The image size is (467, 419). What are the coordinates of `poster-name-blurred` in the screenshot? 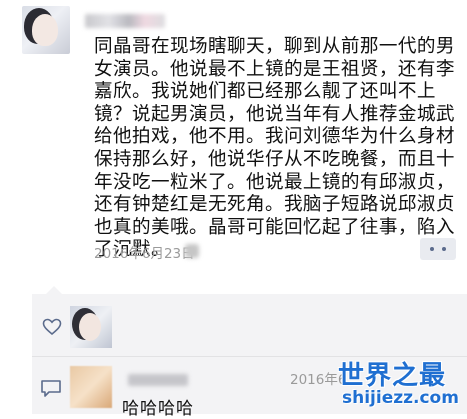 It's located at (125, 21).